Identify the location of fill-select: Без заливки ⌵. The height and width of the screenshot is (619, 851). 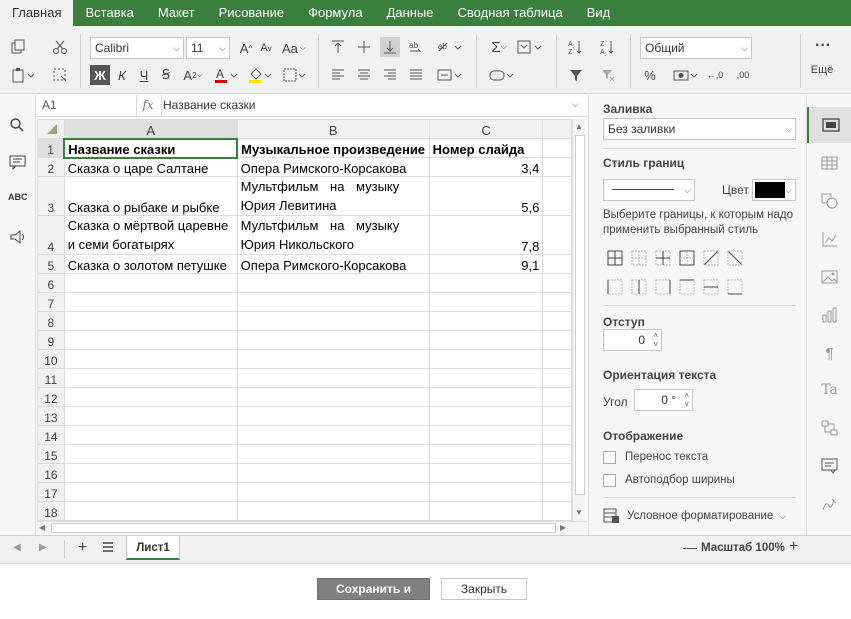
(699, 129).